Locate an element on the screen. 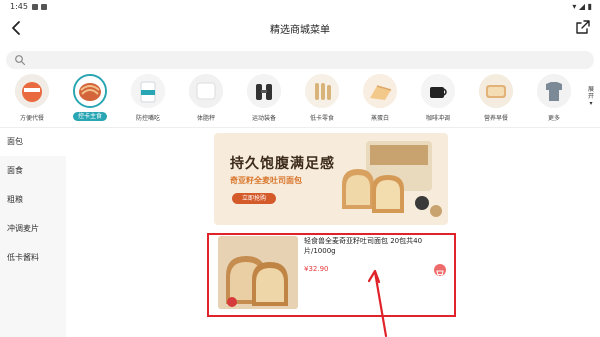 The image size is (600, 337). category-label: 低卡零食 is located at coordinates (321, 118).